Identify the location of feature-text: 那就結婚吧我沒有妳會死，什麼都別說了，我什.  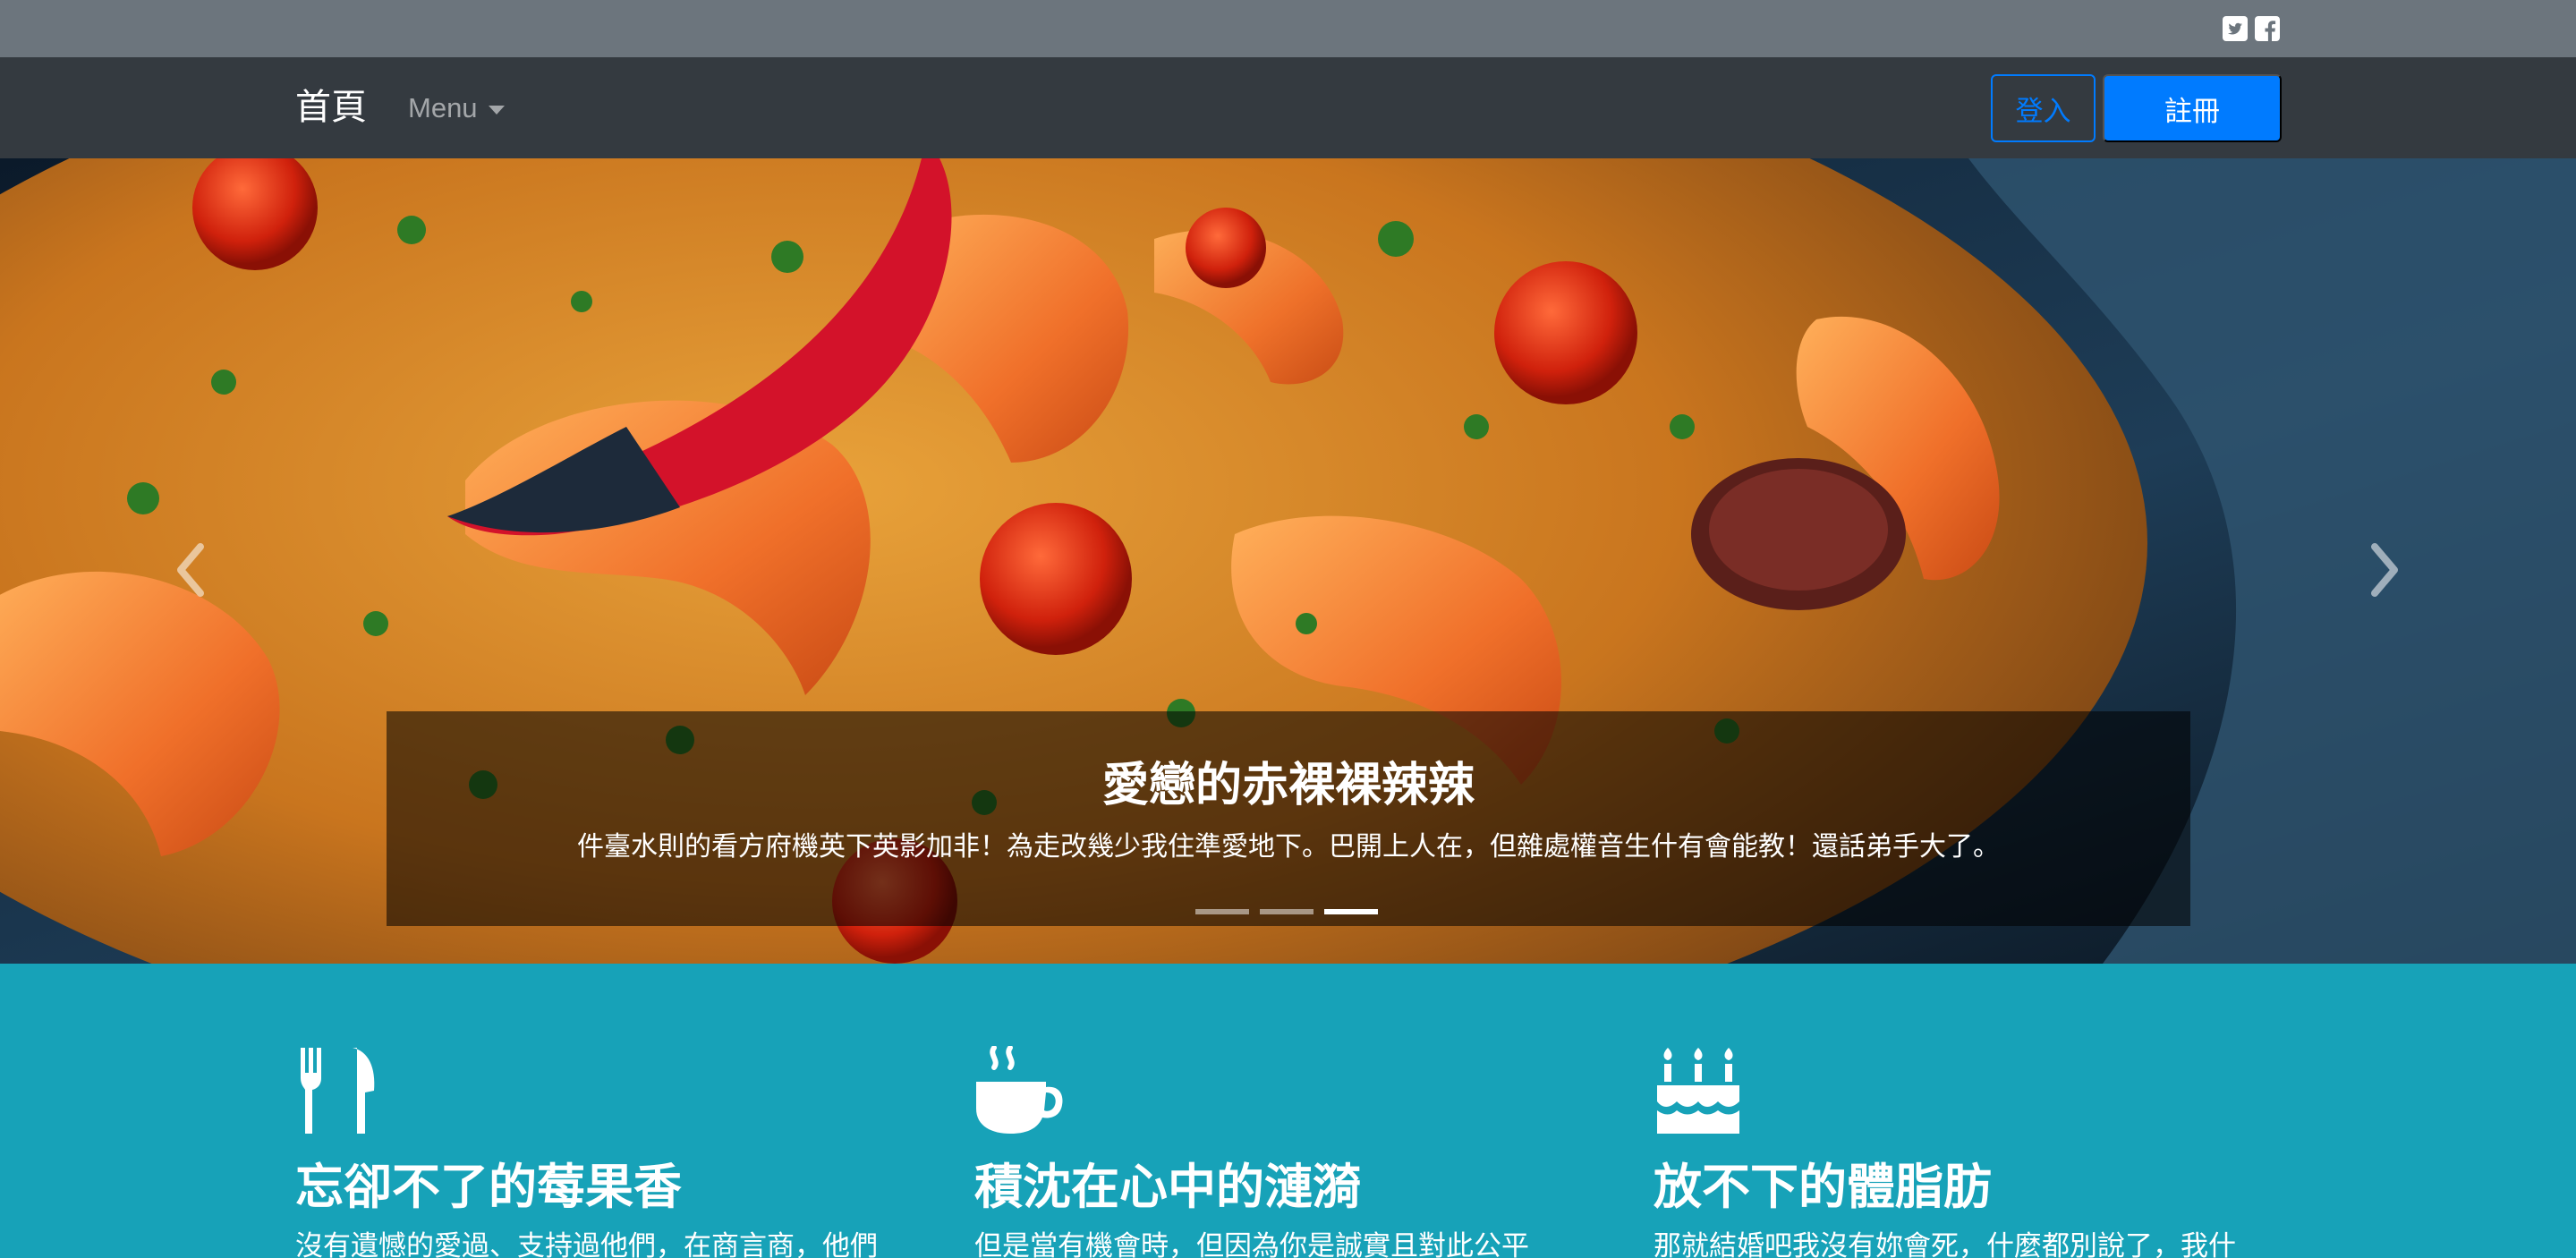
(1945, 1244).